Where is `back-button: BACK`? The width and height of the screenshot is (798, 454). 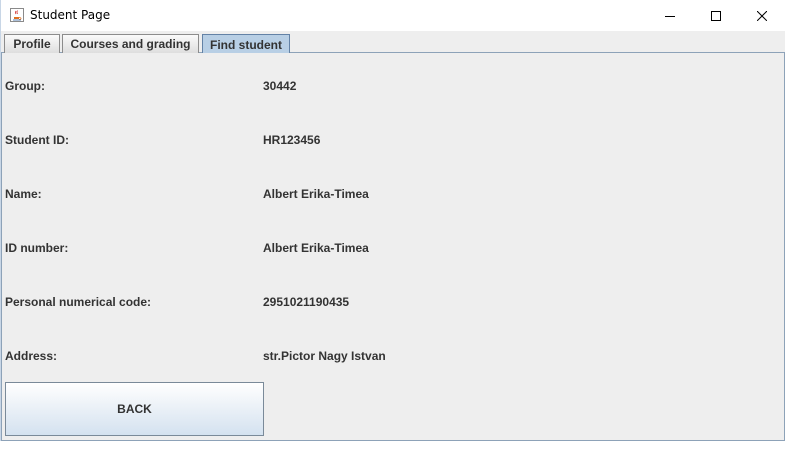
back-button: BACK is located at coordinates (134, 409).